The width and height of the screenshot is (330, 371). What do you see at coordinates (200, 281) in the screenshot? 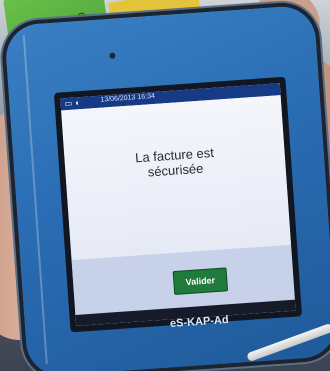
I see `validate-button: Valider` at bounding box center [200, 281].